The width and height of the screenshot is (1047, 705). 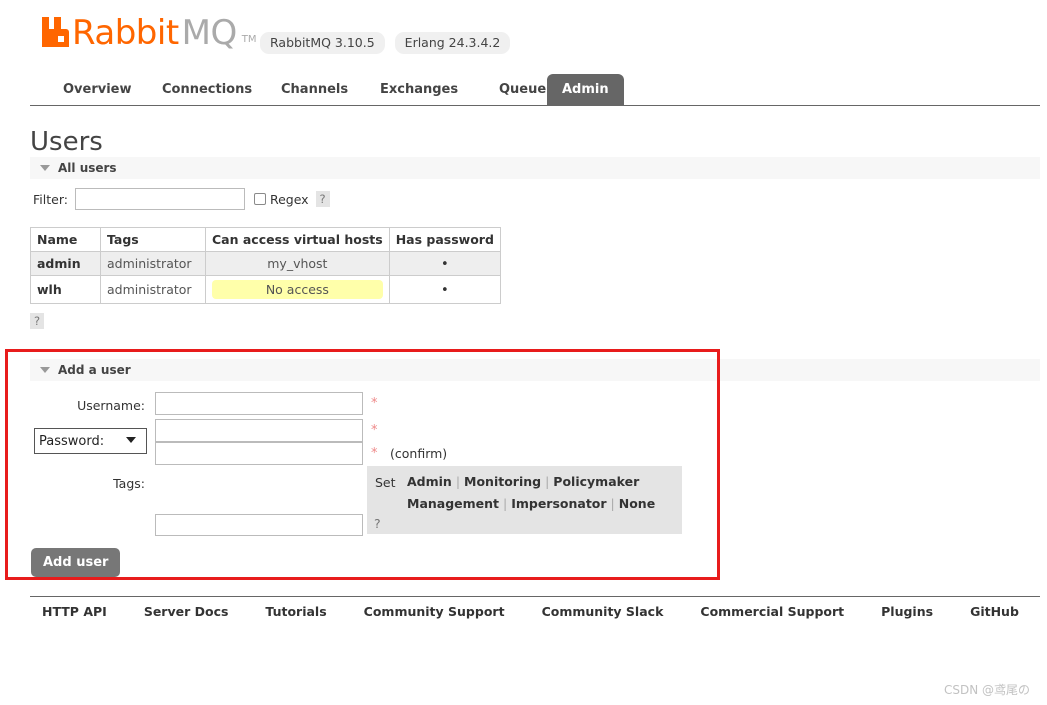 I want to click on username-label: Username:, so click(x=111, y=405).